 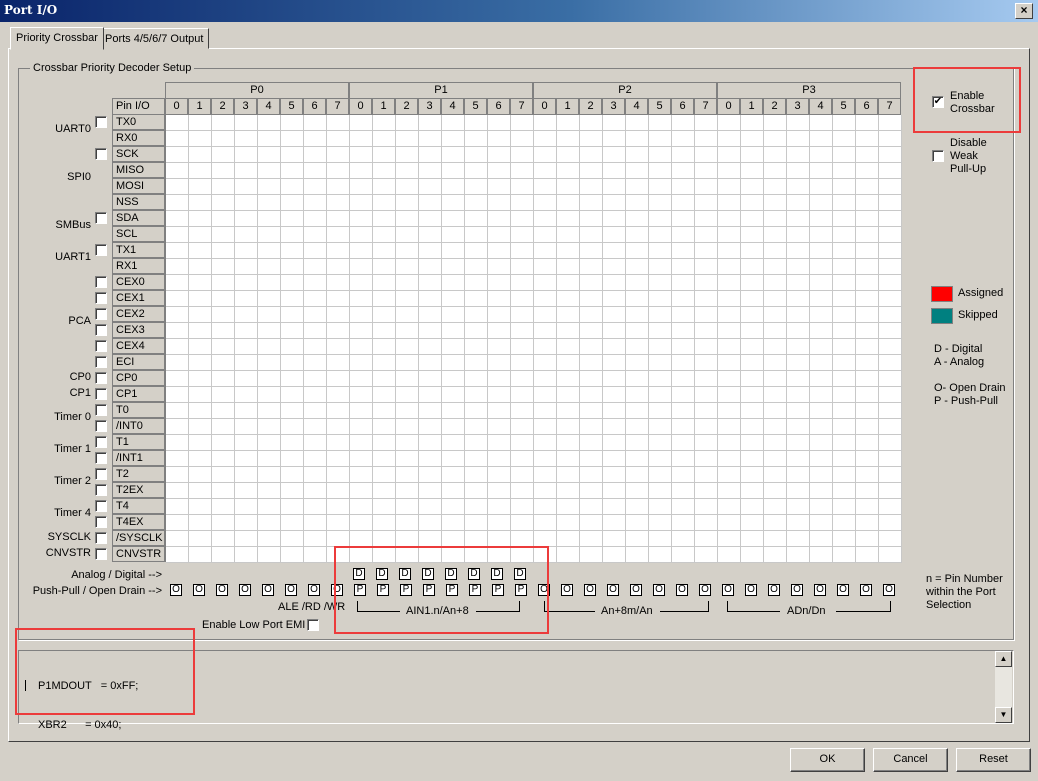 What do you see at coordinates (754, 611) in the screenshot?
I see `p3-bracket-line-left` at bounding box center [754, 611].